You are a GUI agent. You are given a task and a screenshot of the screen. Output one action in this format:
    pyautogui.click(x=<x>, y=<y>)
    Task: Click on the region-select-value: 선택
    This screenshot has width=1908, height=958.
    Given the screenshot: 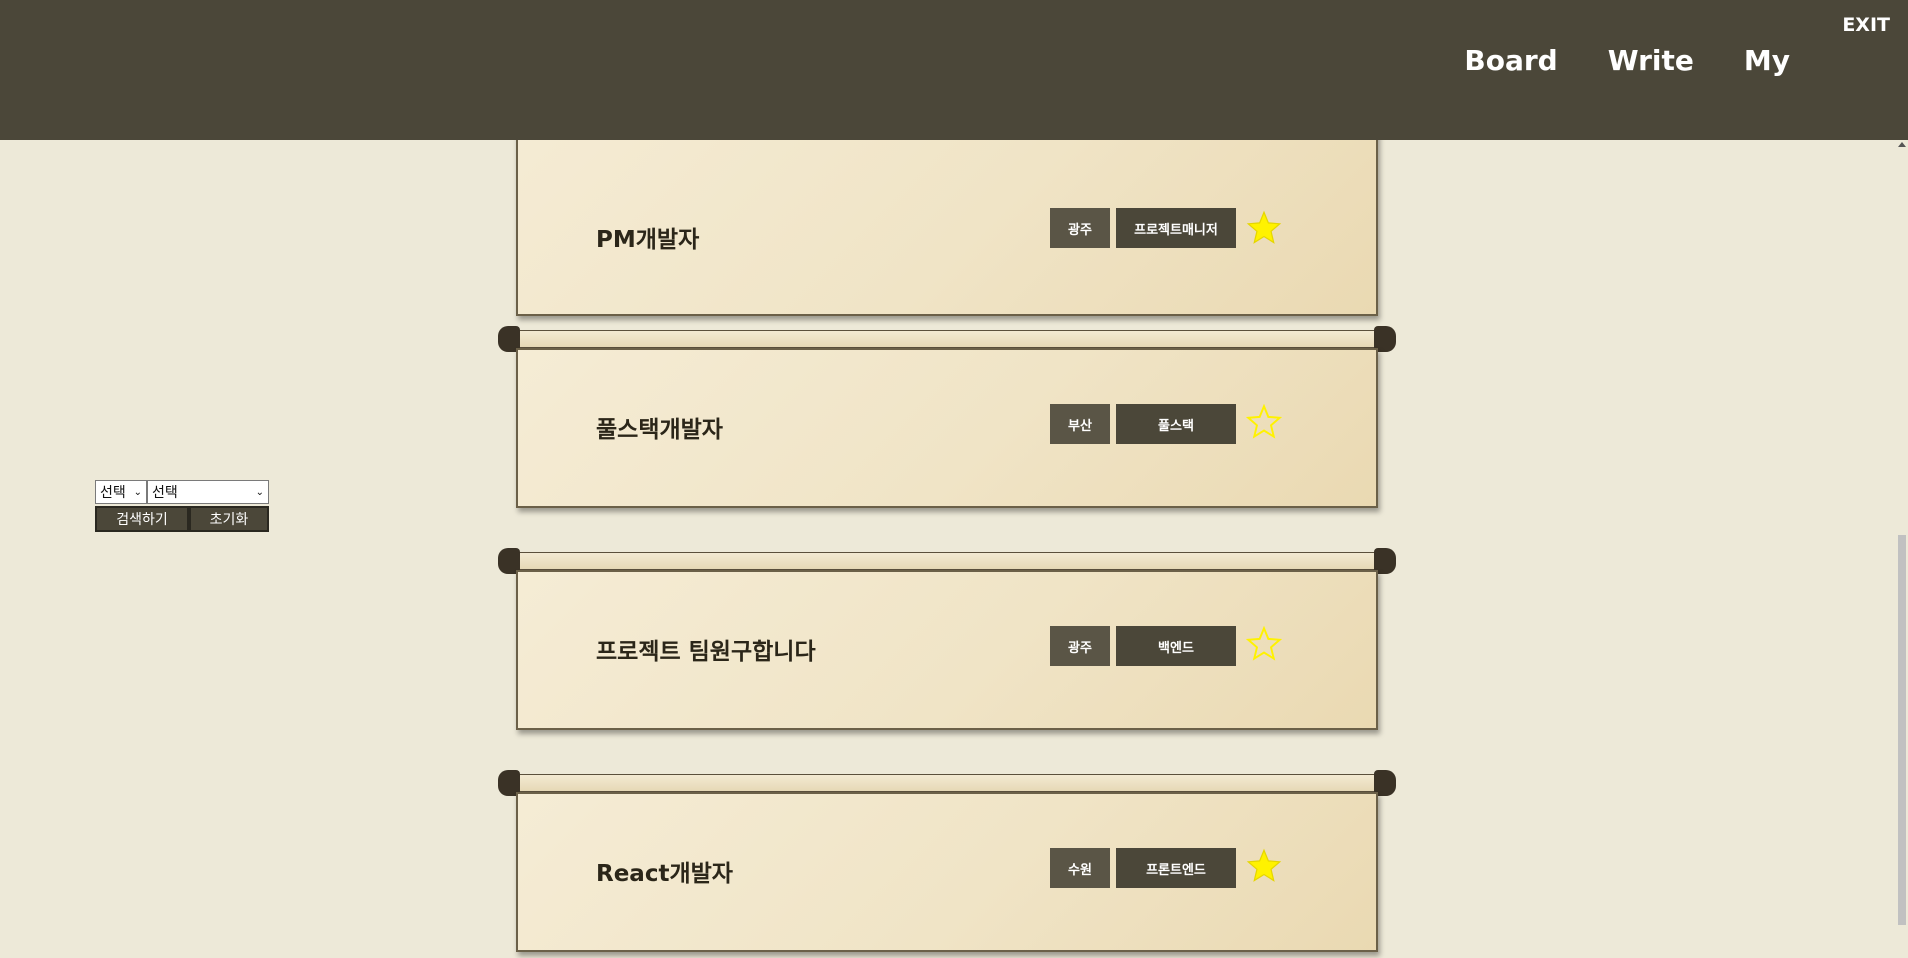 What is the action you would take?
    pyautogui.click(x=113, y=493)
    